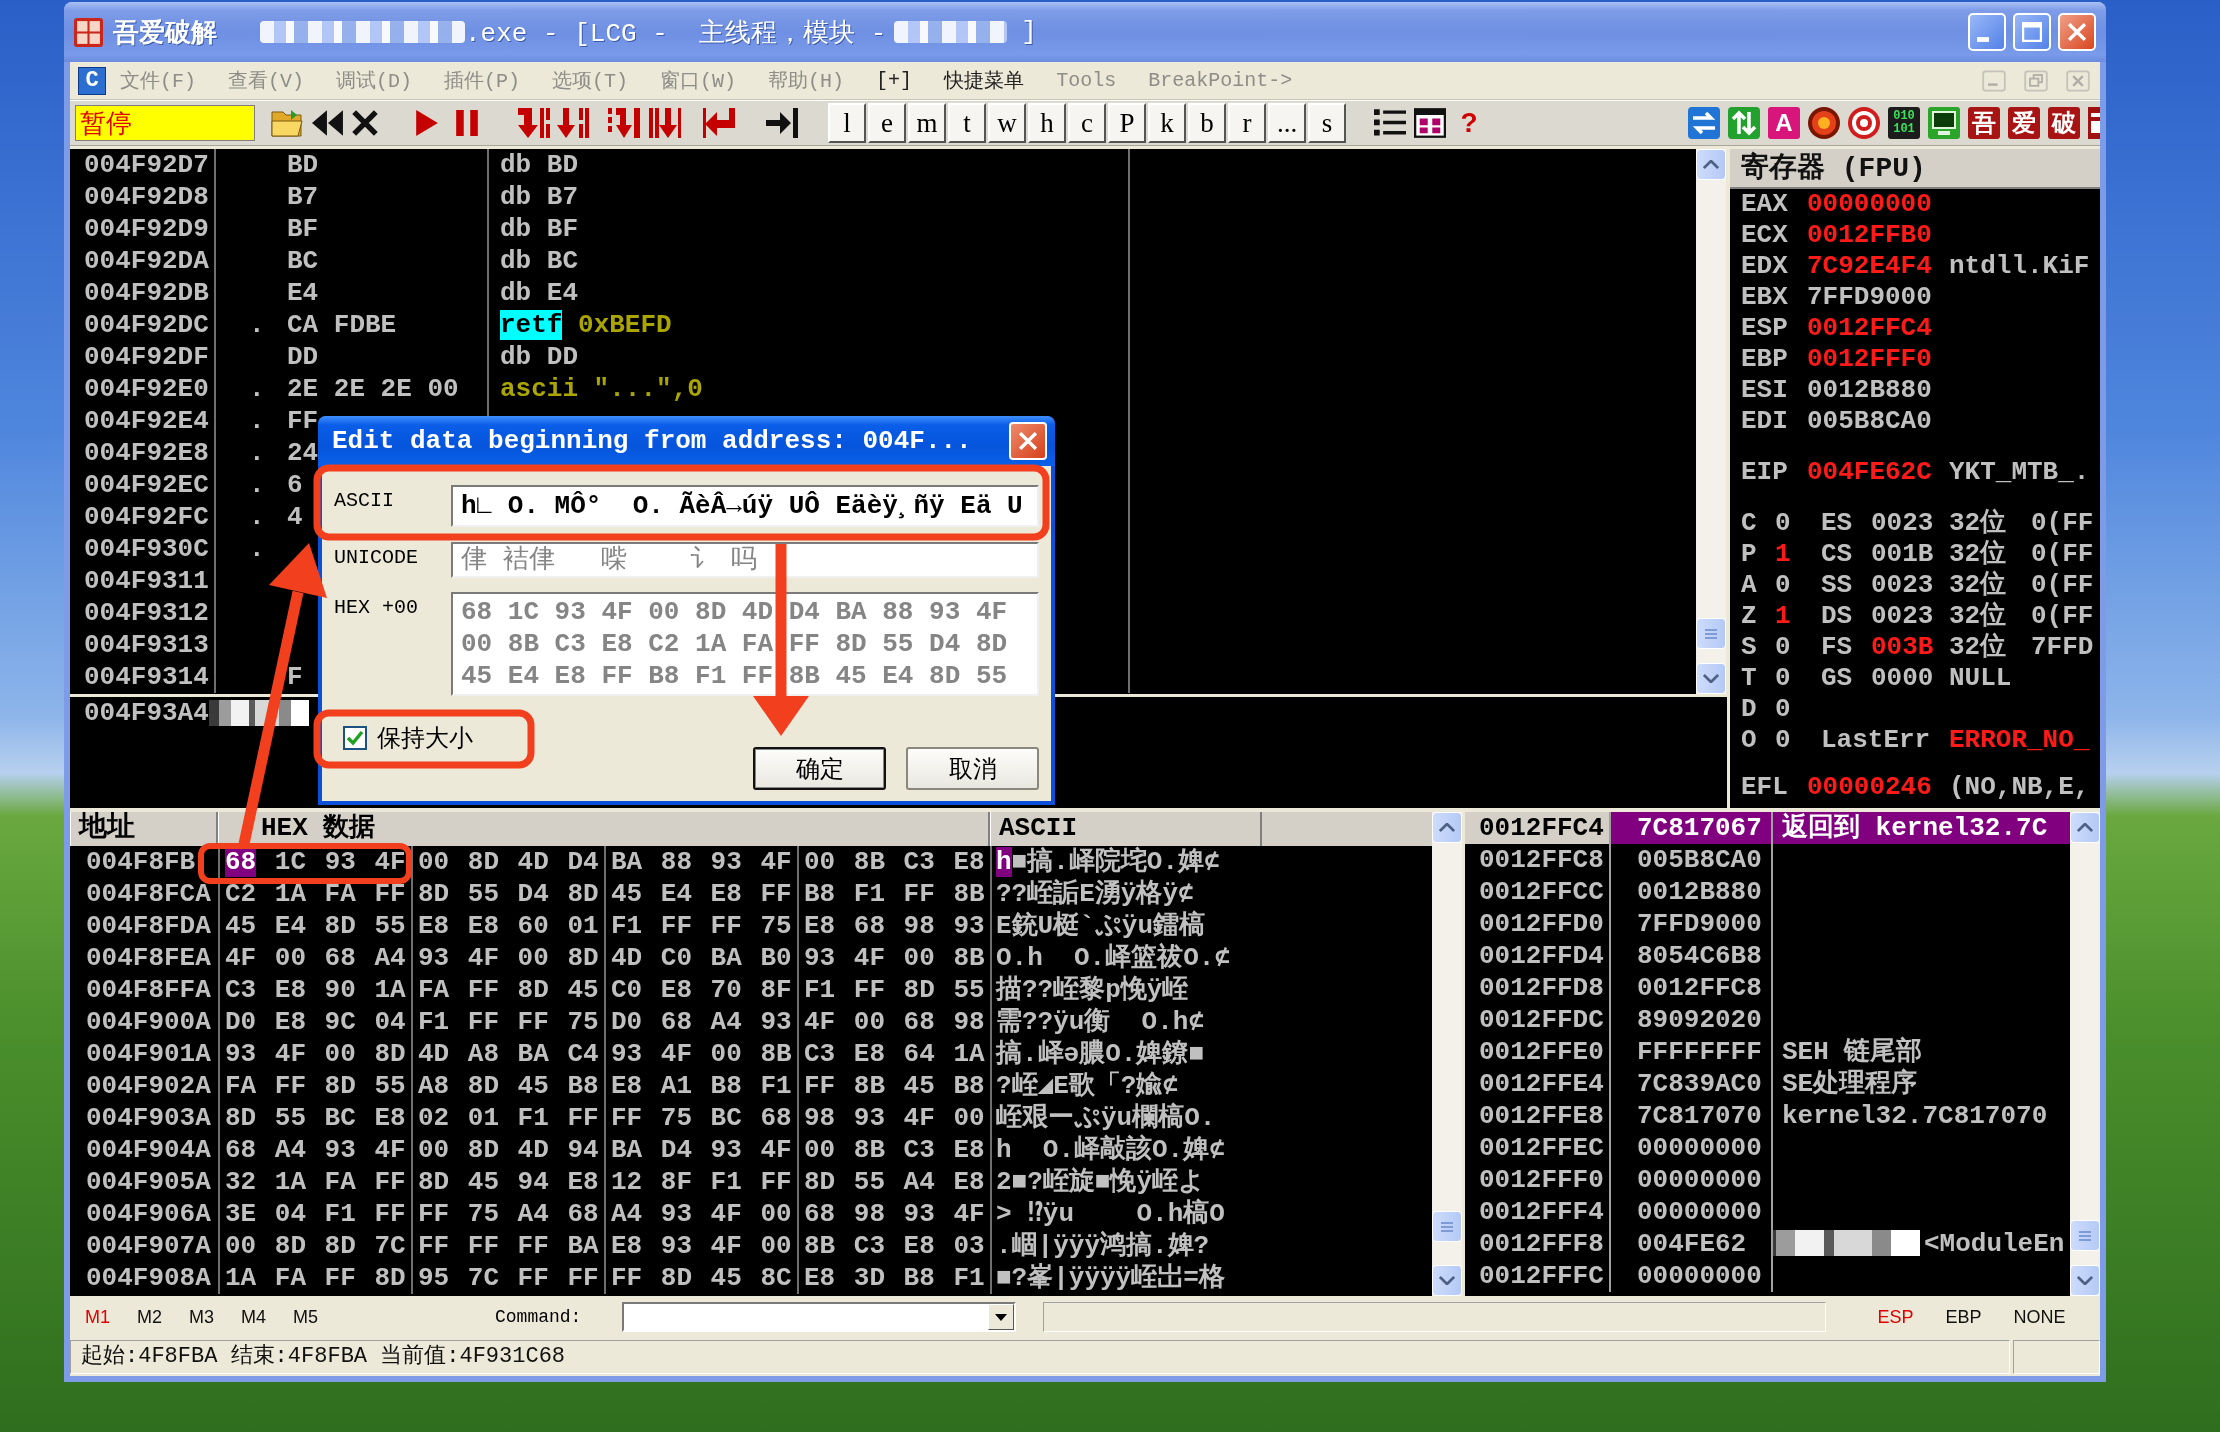 This screenshot has width=2220, height=1432. I want to click on register-comment: (NO,NB,E,, so click(2020, 787).